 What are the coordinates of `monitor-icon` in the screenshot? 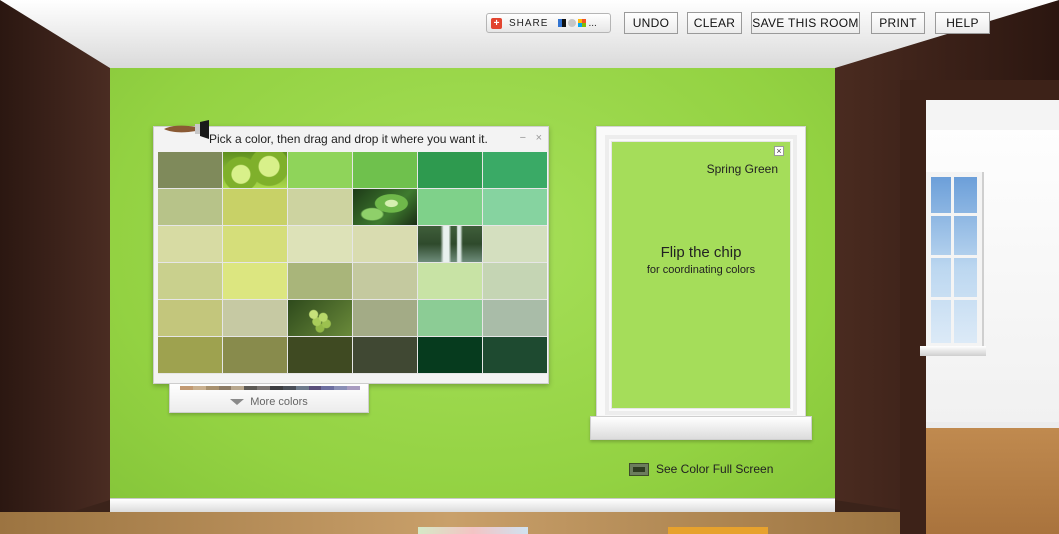 It's located at (639, 469).